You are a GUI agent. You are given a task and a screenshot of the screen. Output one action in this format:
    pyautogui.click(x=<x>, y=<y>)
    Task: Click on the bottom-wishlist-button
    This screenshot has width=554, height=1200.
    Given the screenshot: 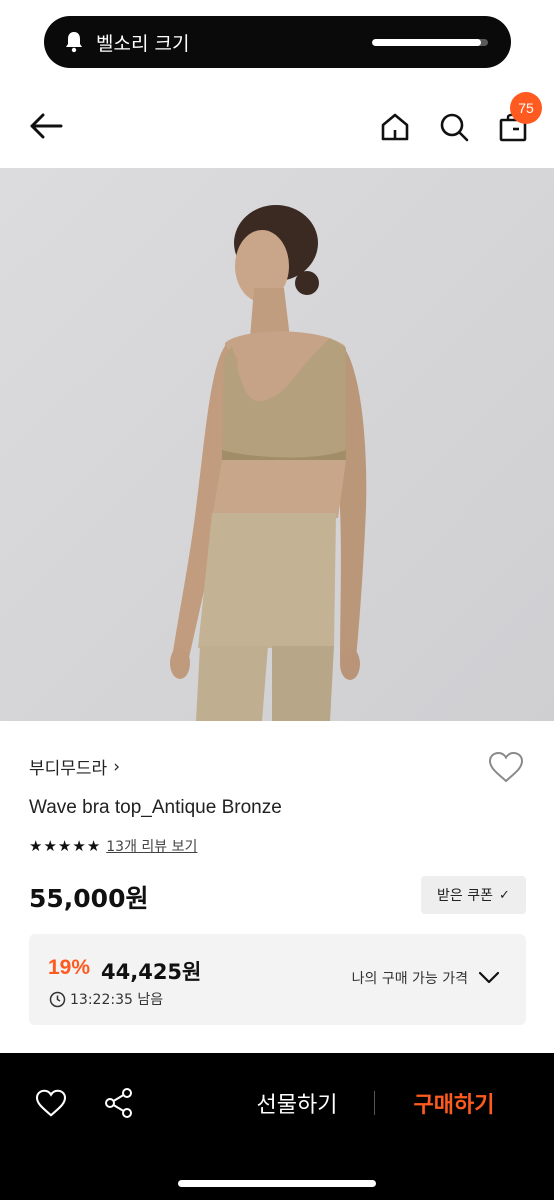 What is the action you would take?
    pyautogui.click(x=51, y=1103)
    